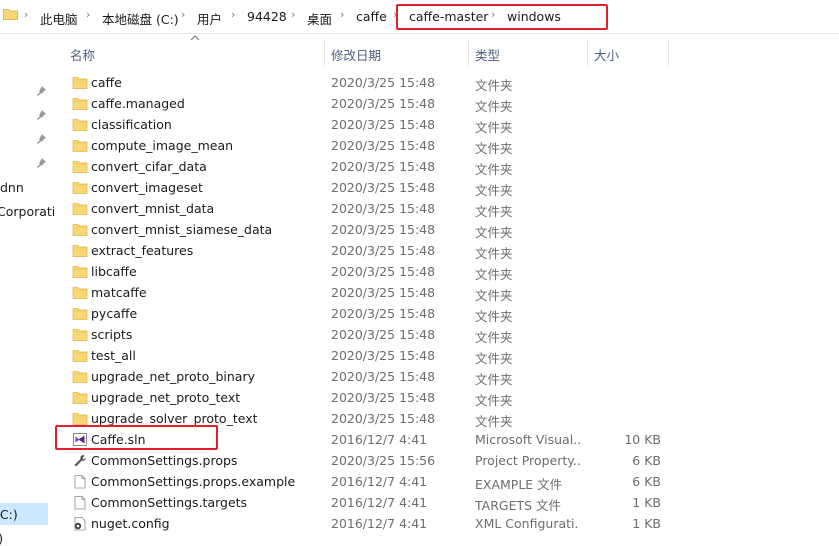 Image resolution: width=839 pixels, height=546 pixels. What do you see at coordinates (113, 355) in the screenshot?
I see `file-name: test_all` at bounding box center [113, 355].